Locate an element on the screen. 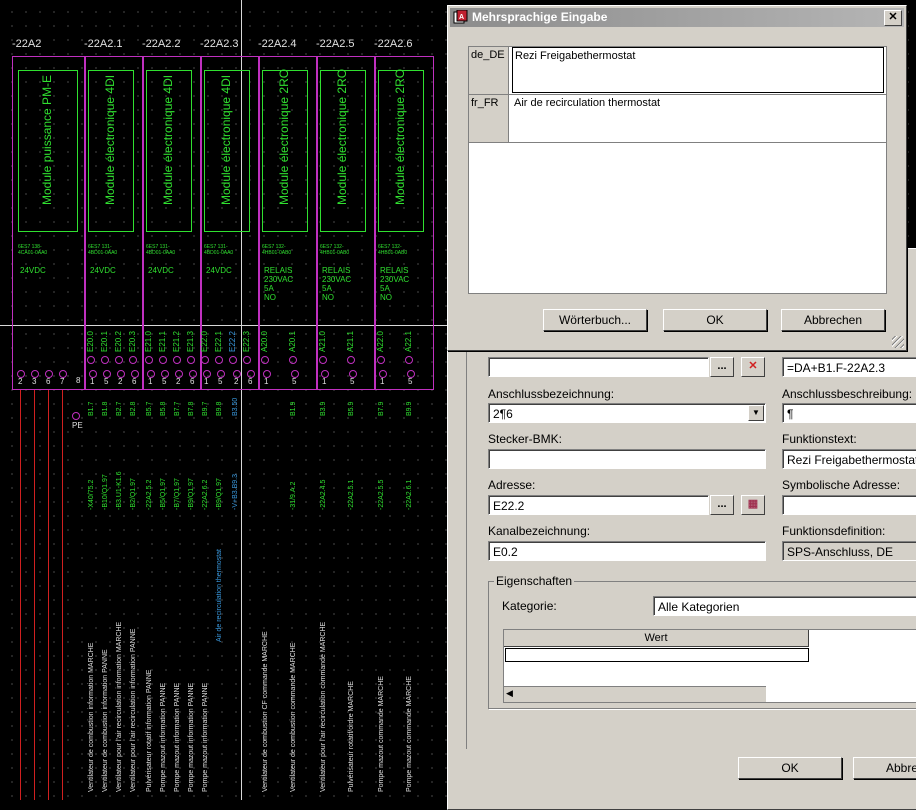 This screenshot has height=810, width=916. wire-code: -22A2.4.5 is located at coordinates (323, 494).